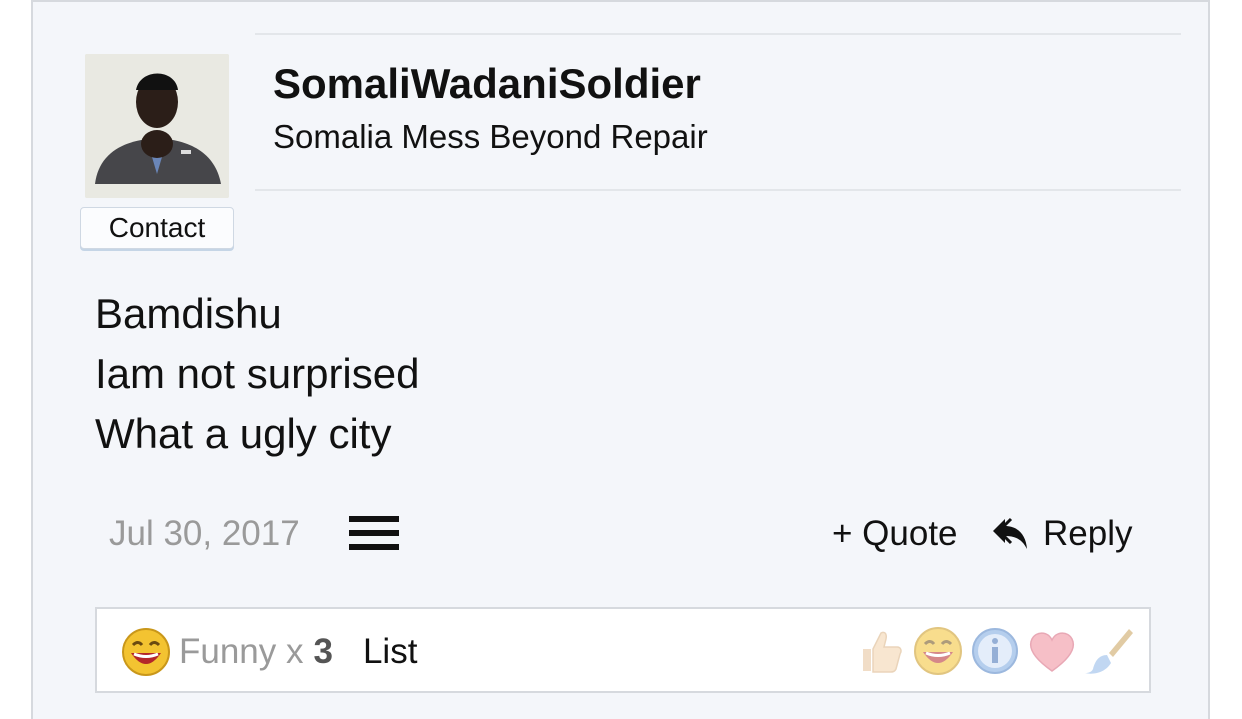 Image resolution: width=1242 pixels, height=719 pixels. I want to click on reaction-buttons, so click(992, 651).